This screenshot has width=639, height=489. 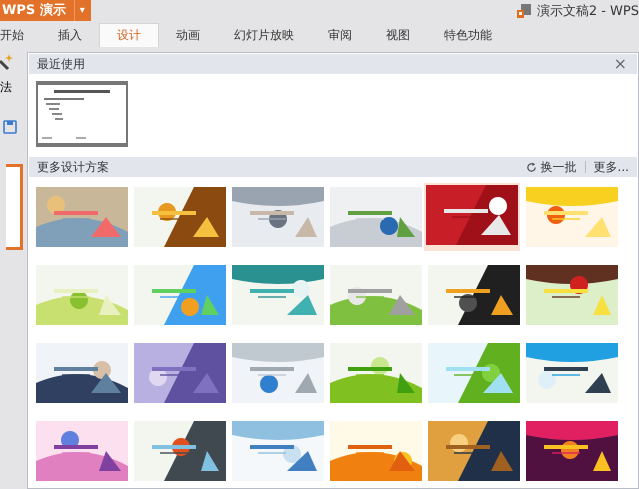 I want to click on ribbon-tab: 插入, so click(x=70, y=35).